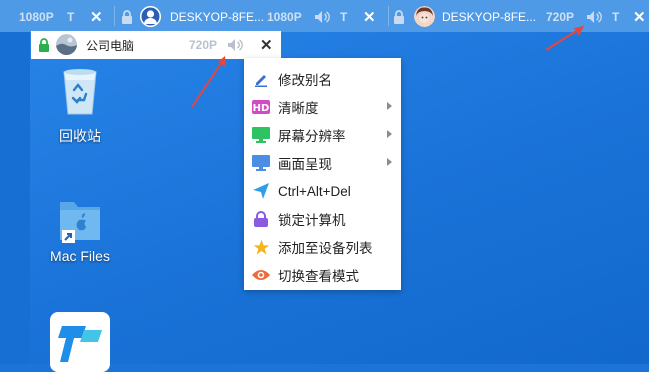 The image size is (649, 372). I want to click on svg-text: HD, so click(261, 108).